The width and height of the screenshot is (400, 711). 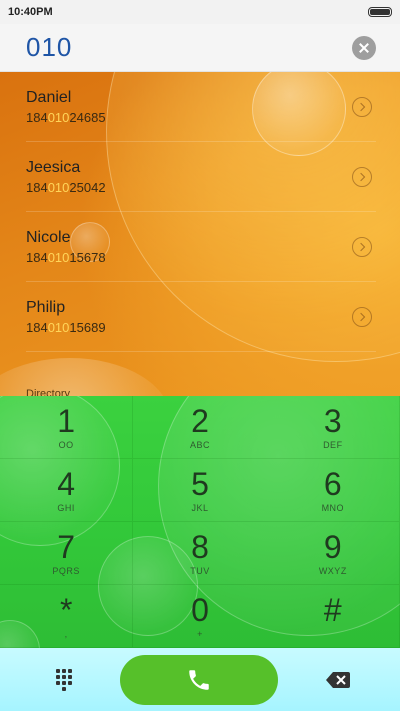 I want to click on contact-number: 18401015678, so click(x=66, y=257).